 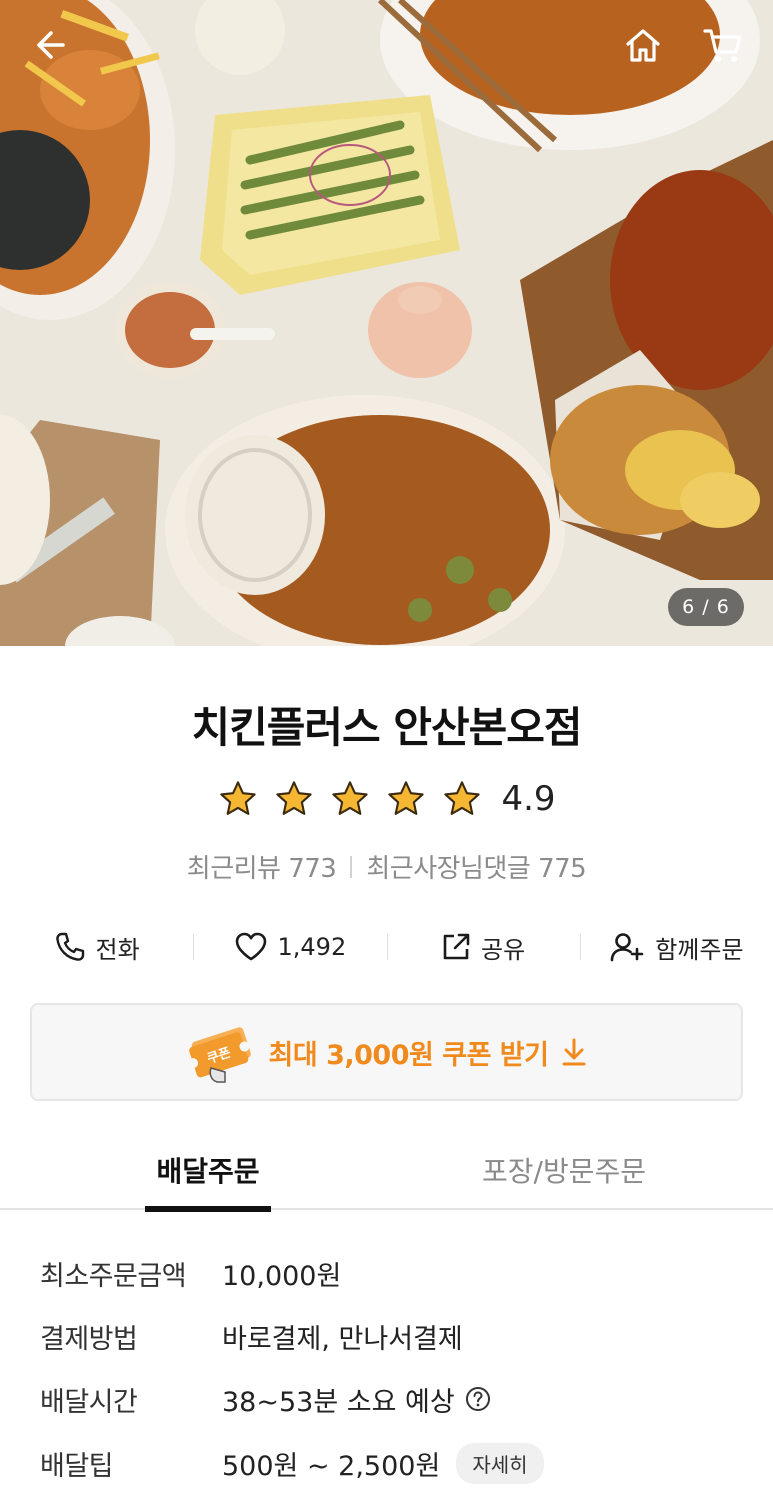 I want to click on review-meta: 최근리뷰 773 최근사장님댓글 775, so click(x=386, y=866).